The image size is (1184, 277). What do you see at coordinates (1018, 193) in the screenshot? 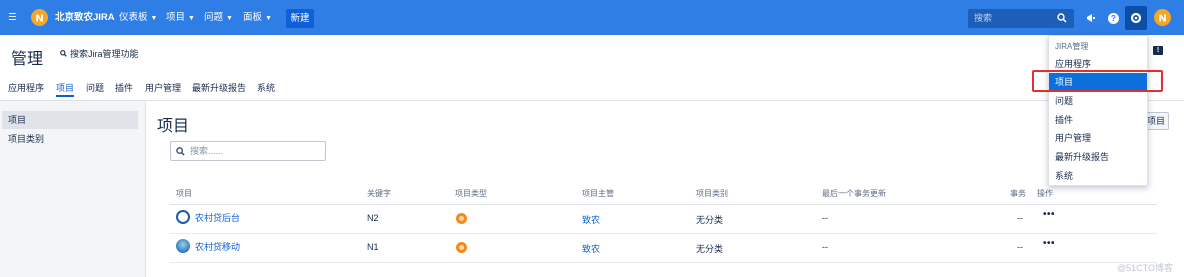
I see `column-header-issues: 事务` at bounding box center [1018, 193].